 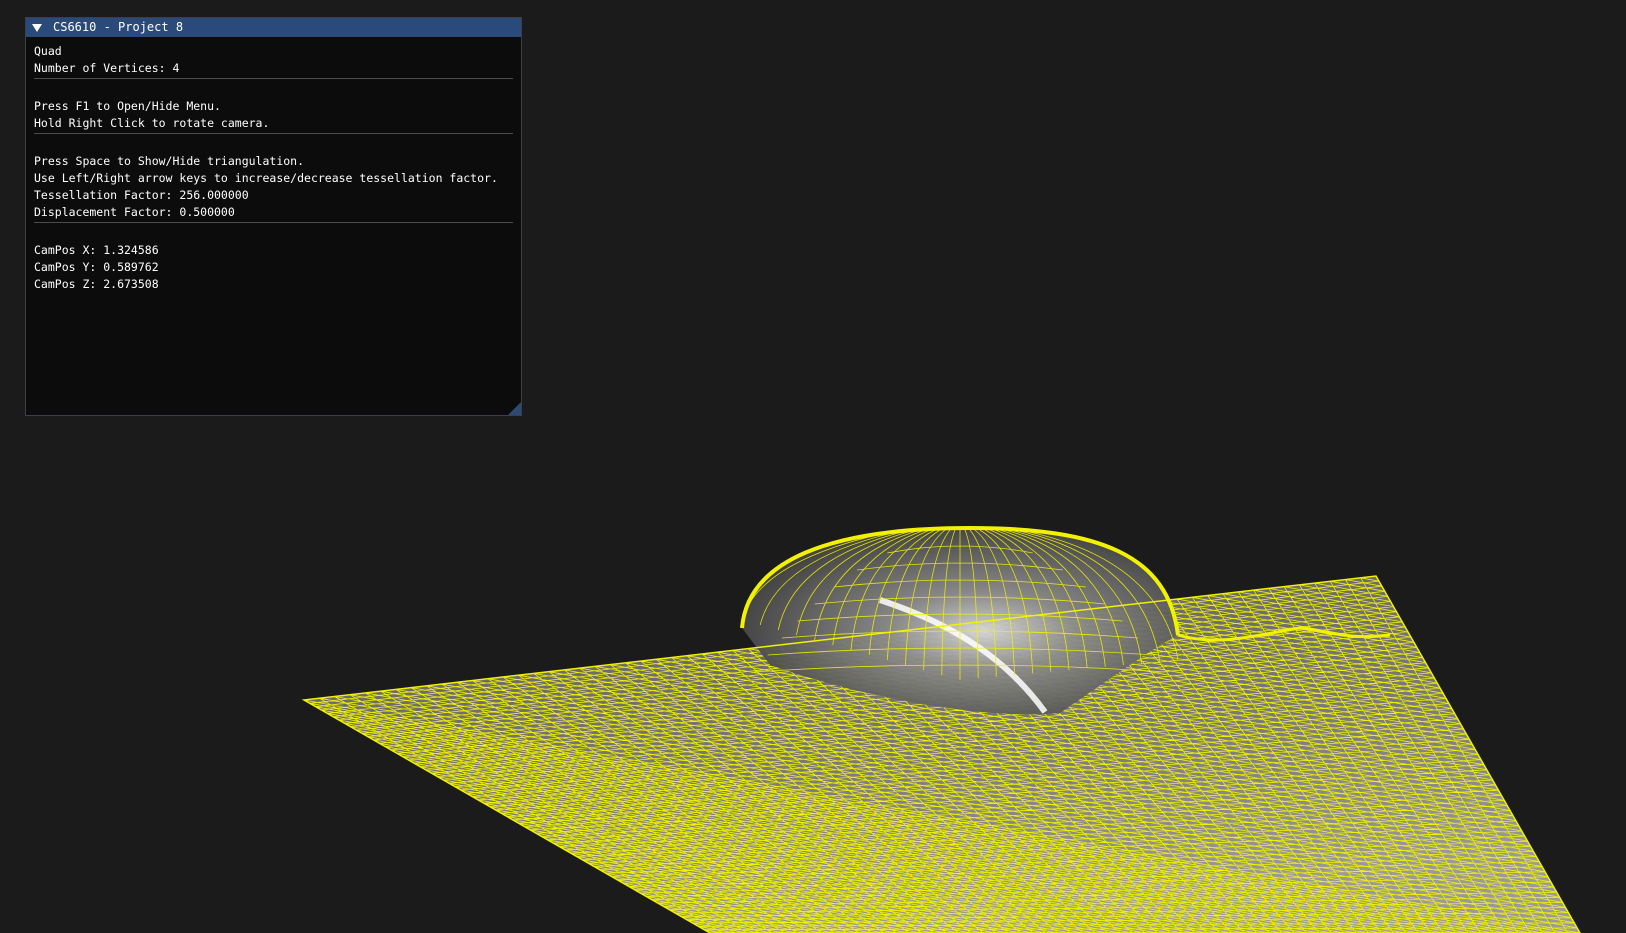 What do you see at coordinates (141, 195) in the screenshot?
I see `tessellation-factor: Tessellation Factor: 256.000000` at bounding box center [141, 195].